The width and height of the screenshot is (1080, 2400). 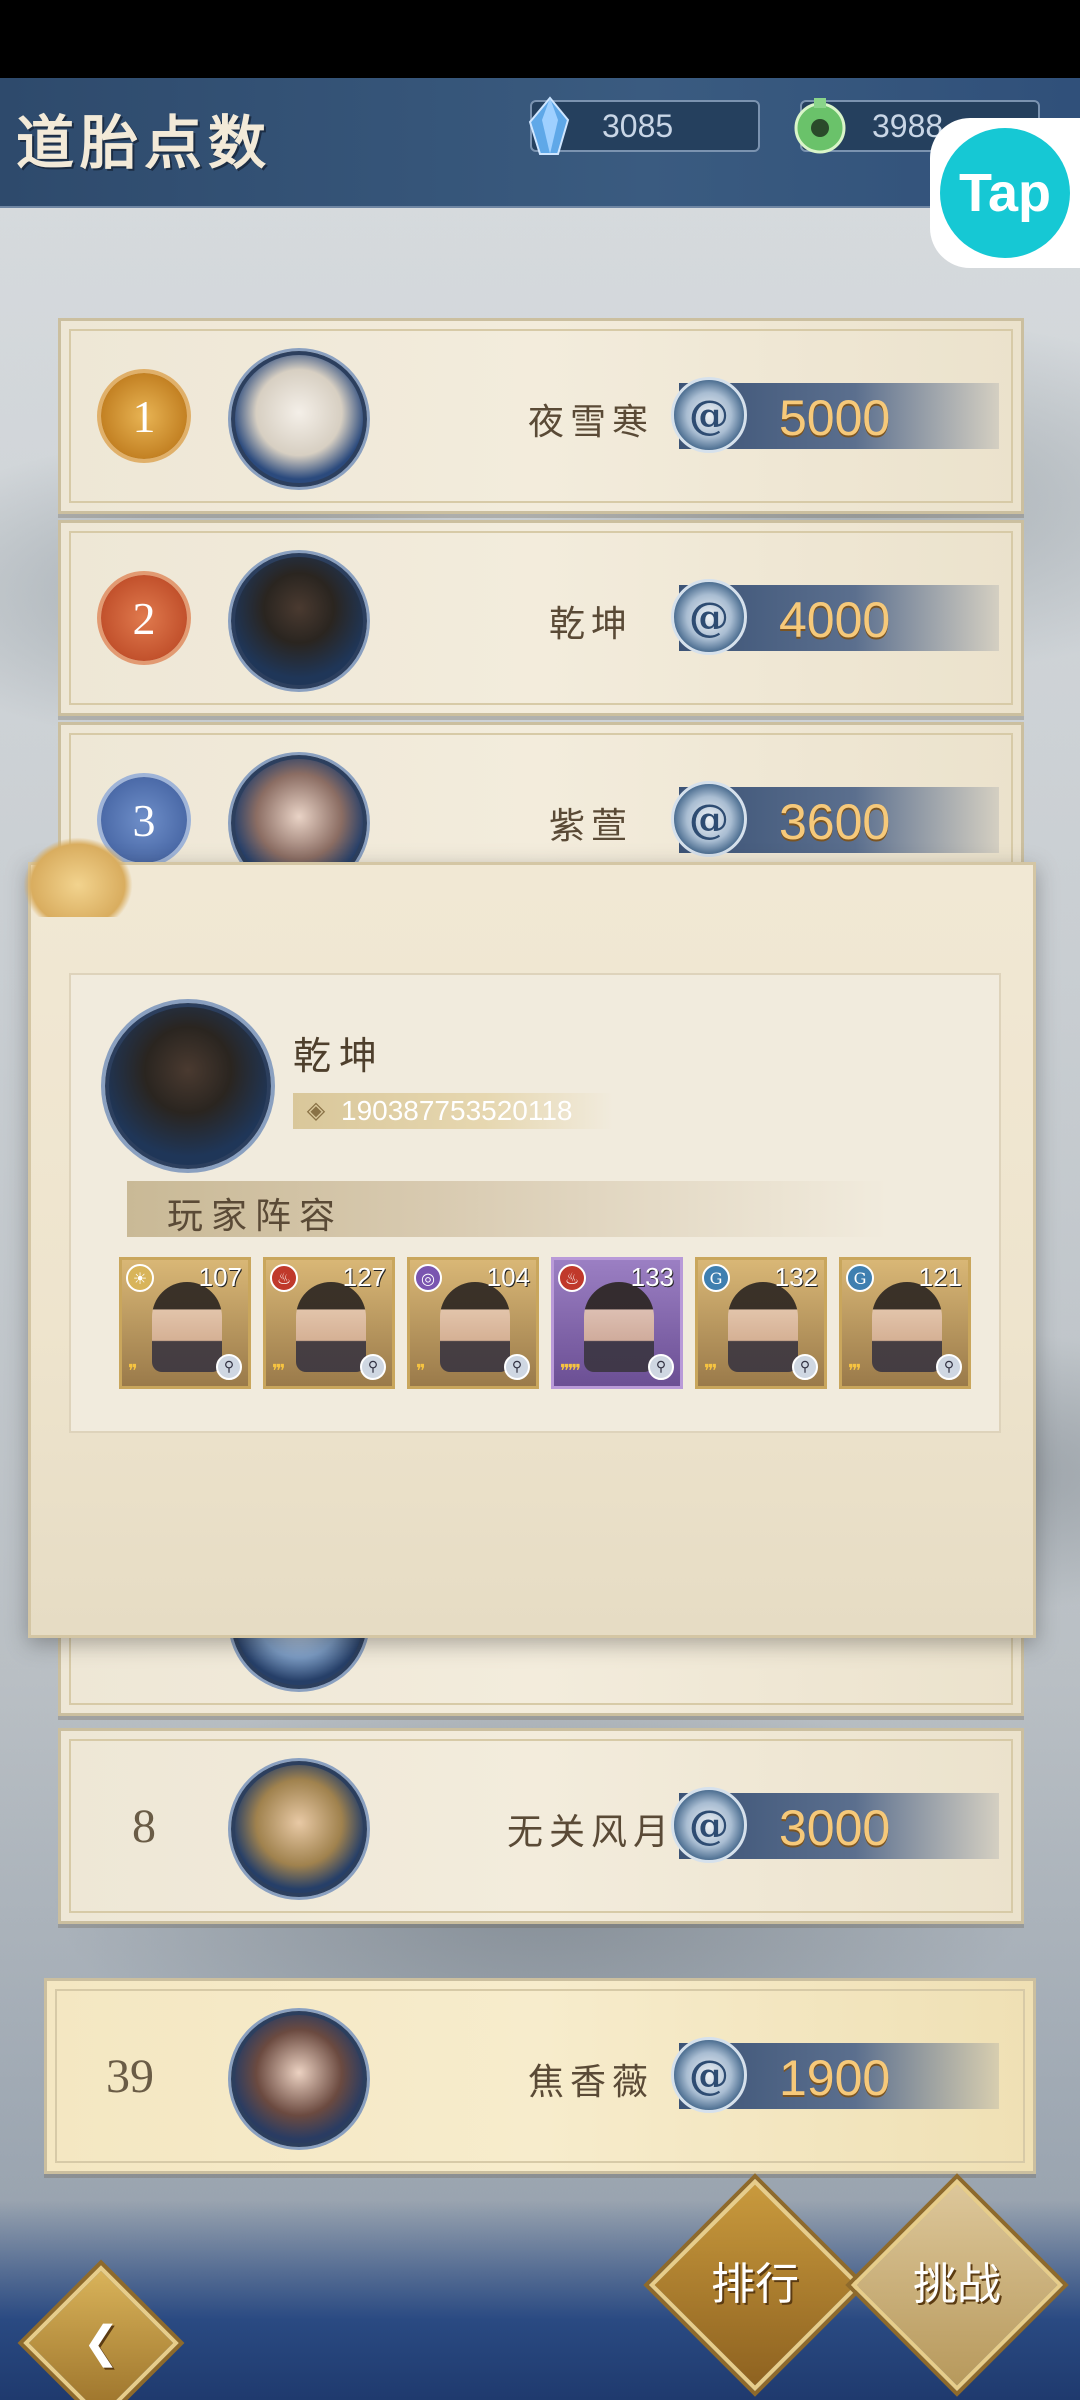 I want to click on my-rank-number: 39, so click(x=130, y=2076).